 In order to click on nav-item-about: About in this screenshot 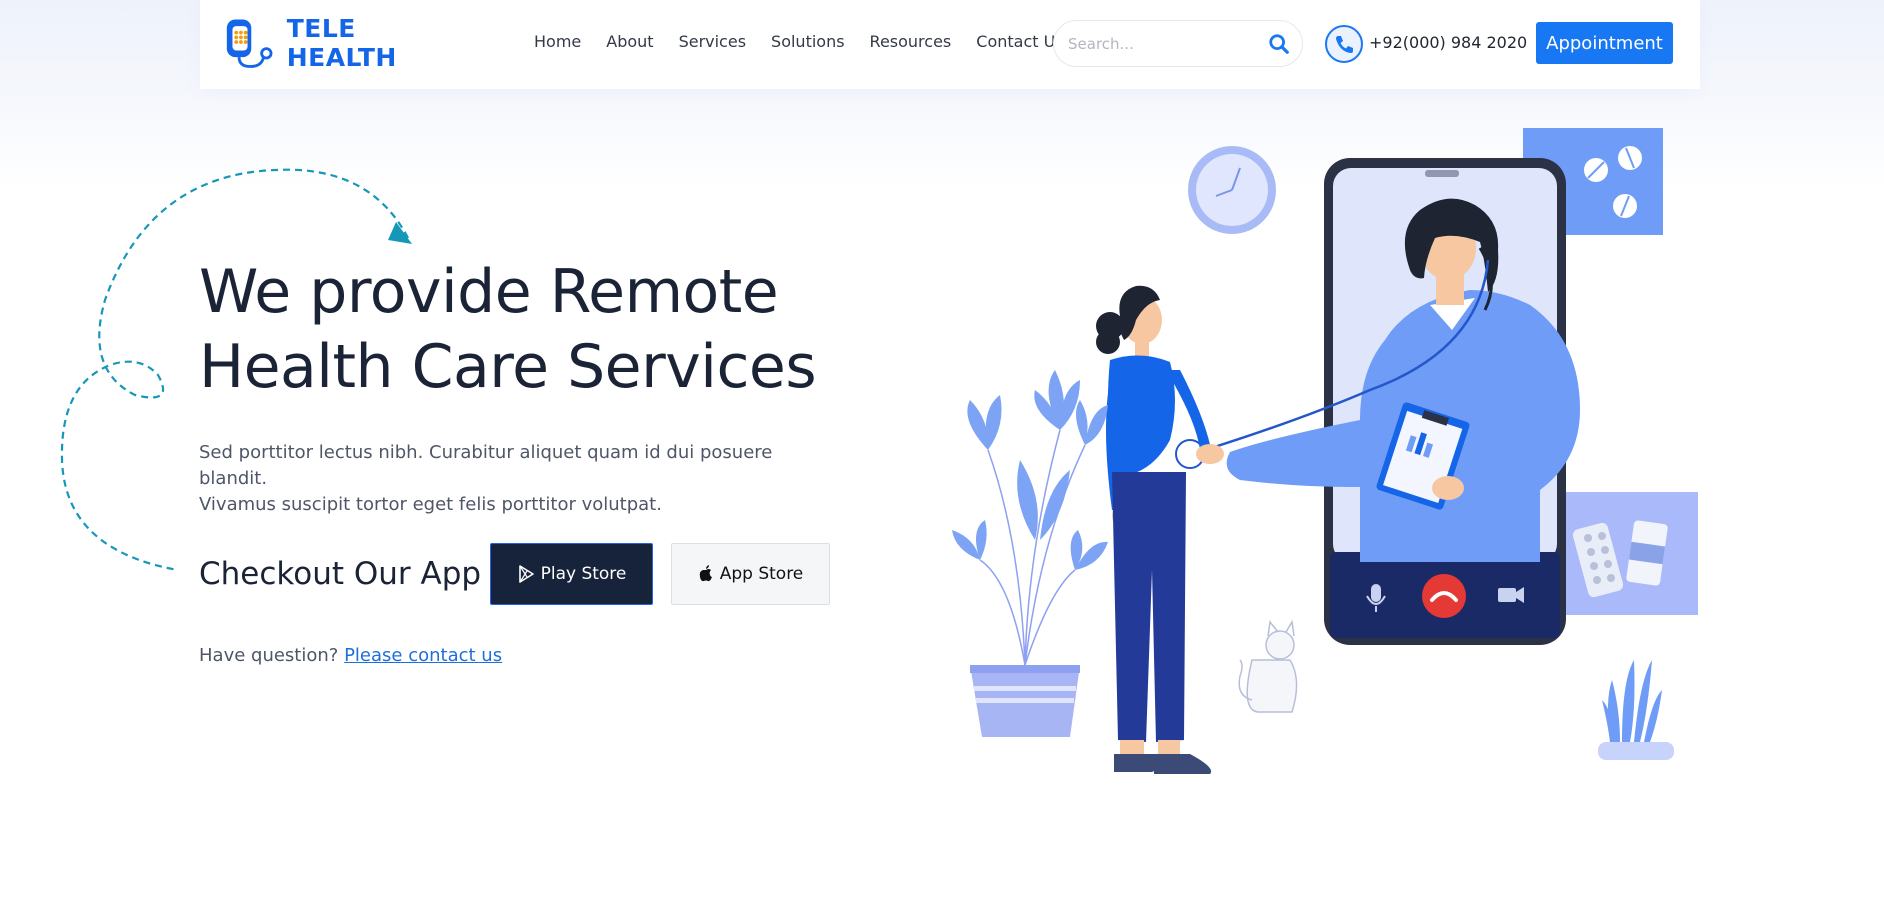, I will do `click(629, 44)`.